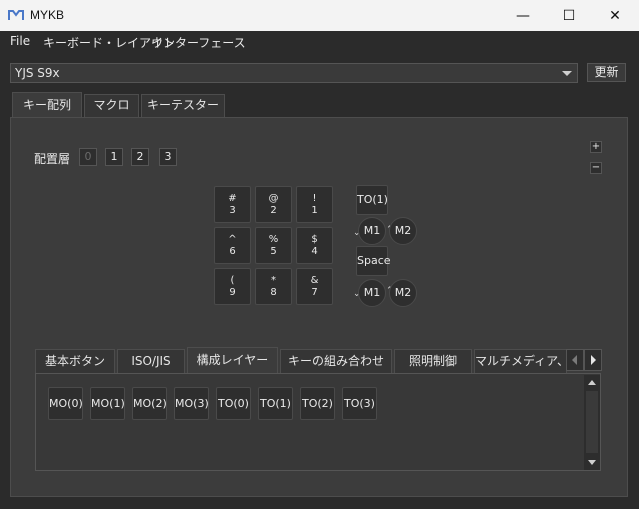 The image size is (639, 509). I want to click on scroll-down-icon, so click(592, 462).